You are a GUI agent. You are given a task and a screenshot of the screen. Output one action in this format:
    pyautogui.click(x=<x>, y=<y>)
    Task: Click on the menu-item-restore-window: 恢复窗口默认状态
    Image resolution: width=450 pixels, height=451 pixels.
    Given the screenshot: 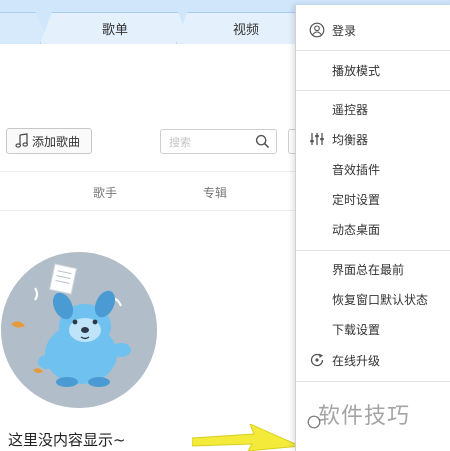 What is the action you would take?
    pyautogui.click(x=373, y=299)
    